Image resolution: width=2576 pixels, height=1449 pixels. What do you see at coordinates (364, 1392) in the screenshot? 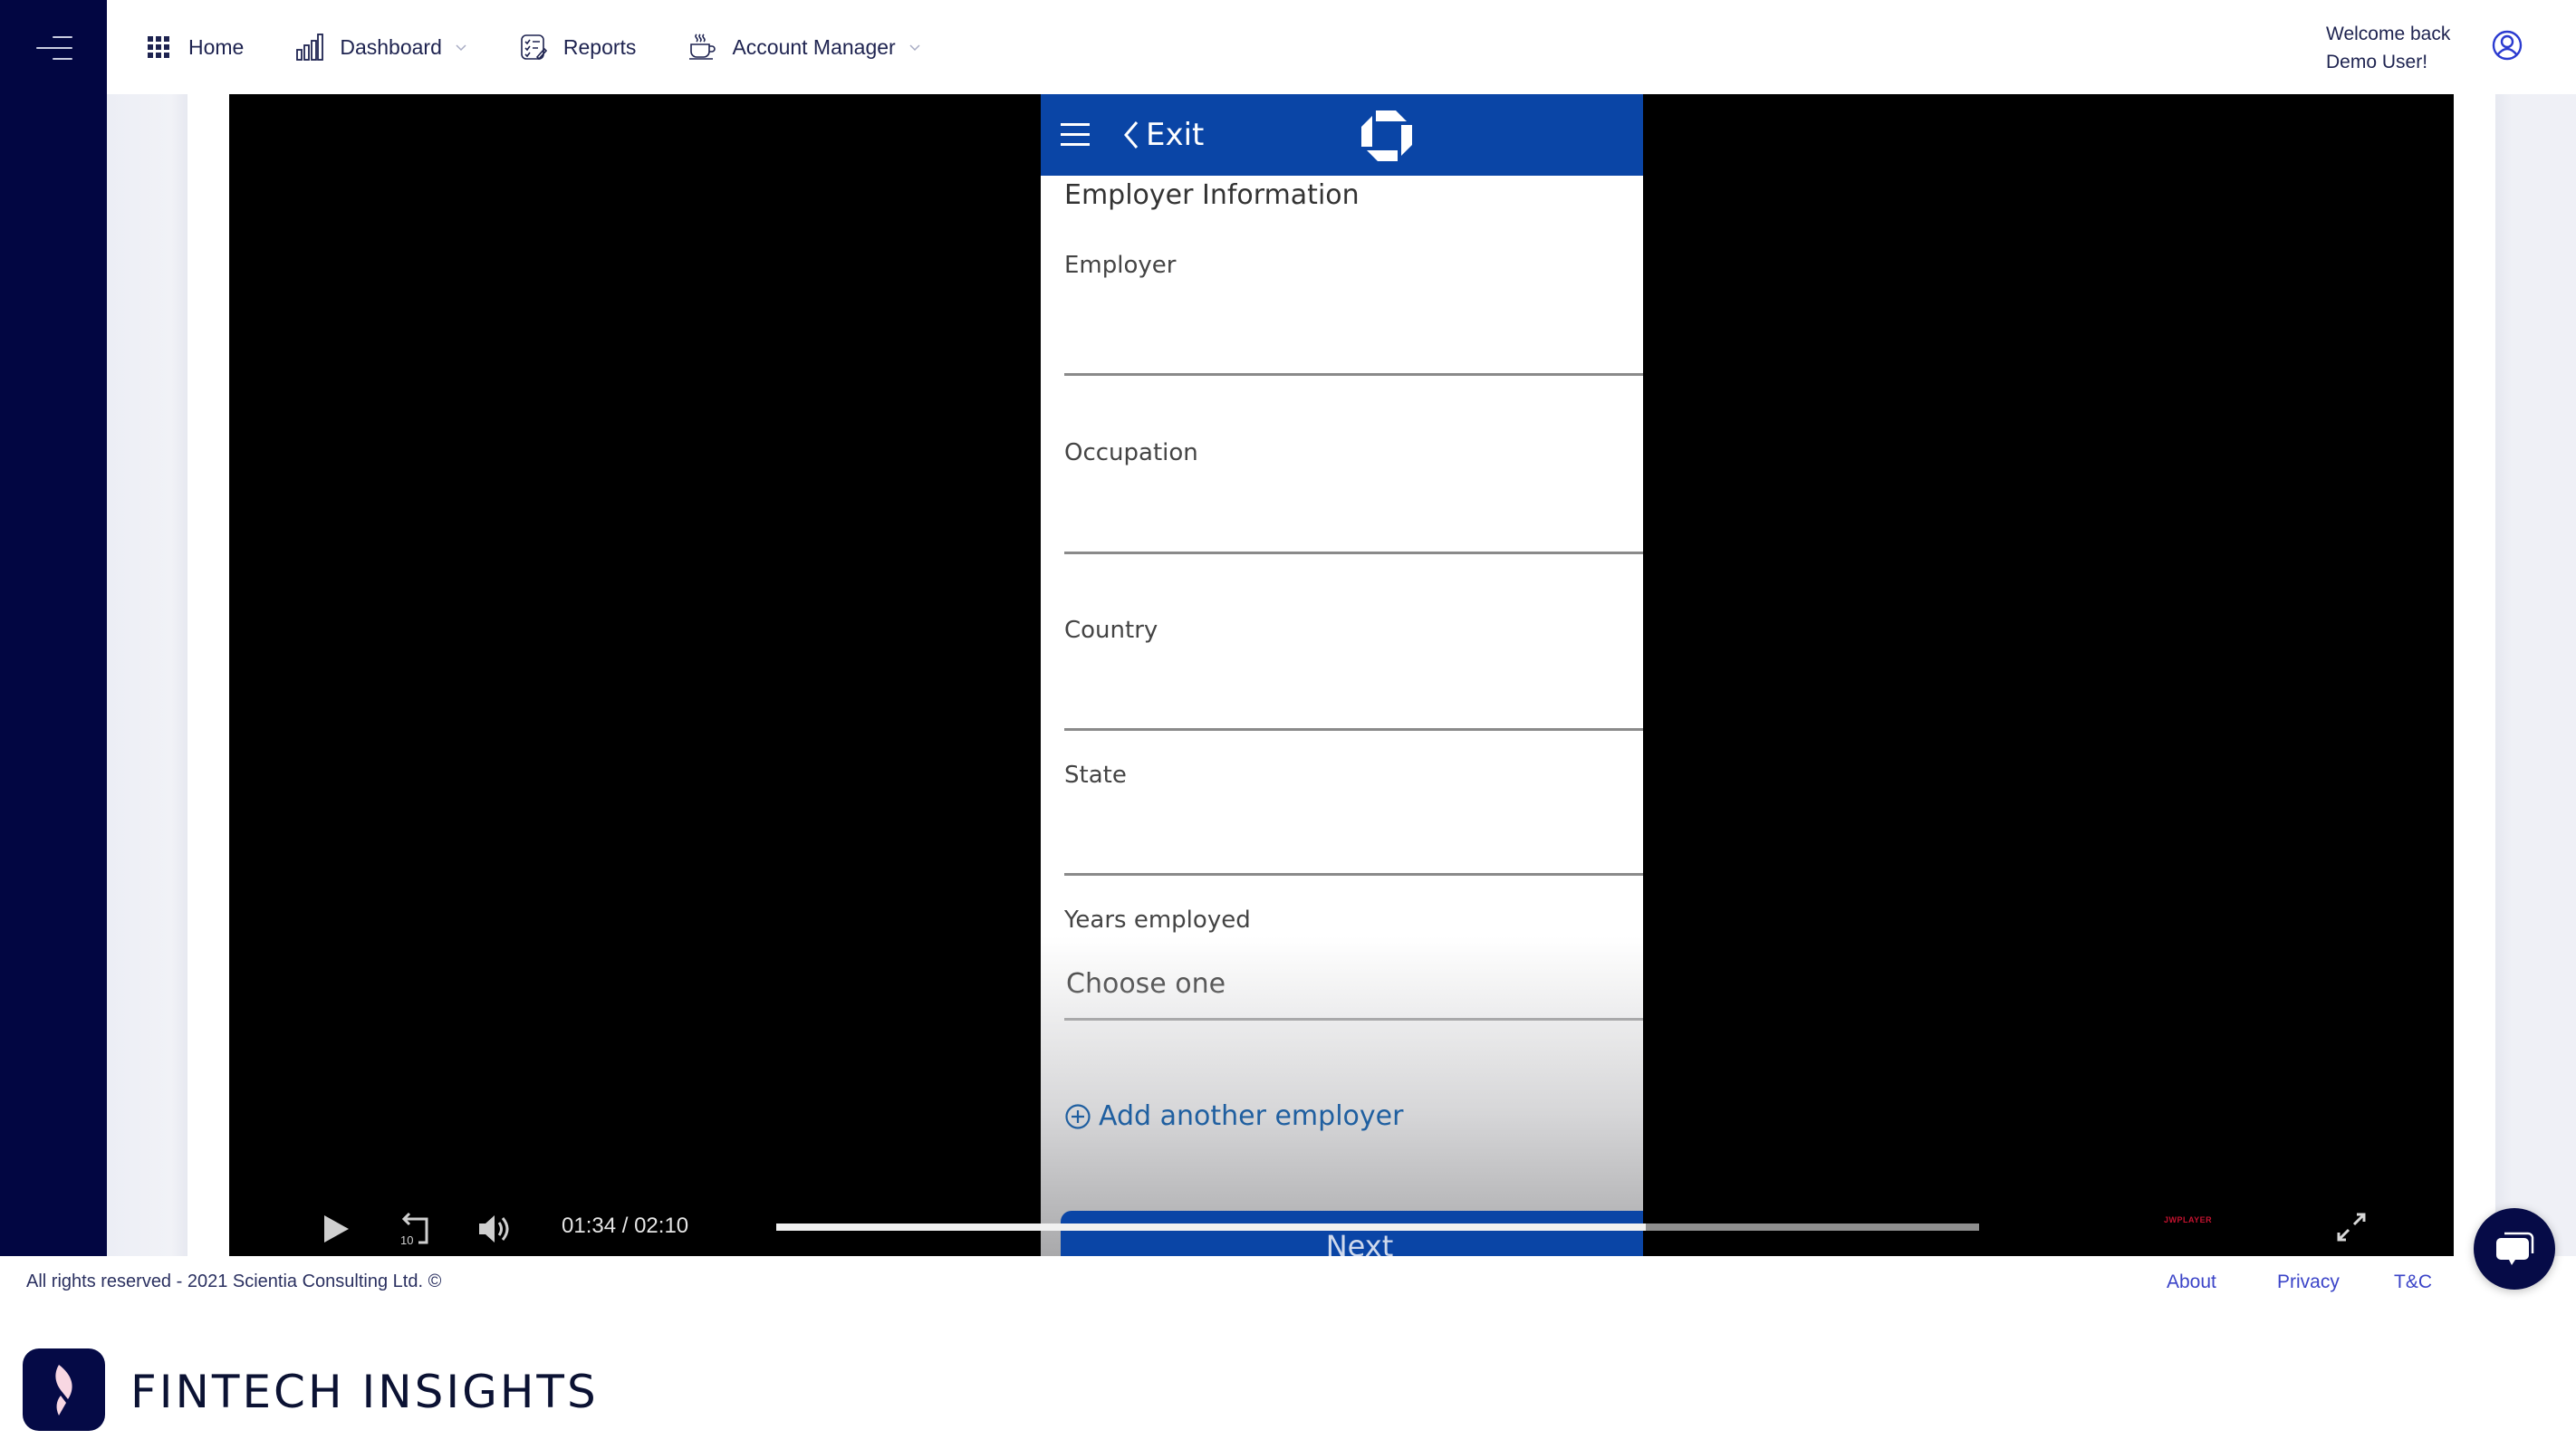
I see `brand-name: FINTECH INSIGHTS` at bounding box center [364, 1392].